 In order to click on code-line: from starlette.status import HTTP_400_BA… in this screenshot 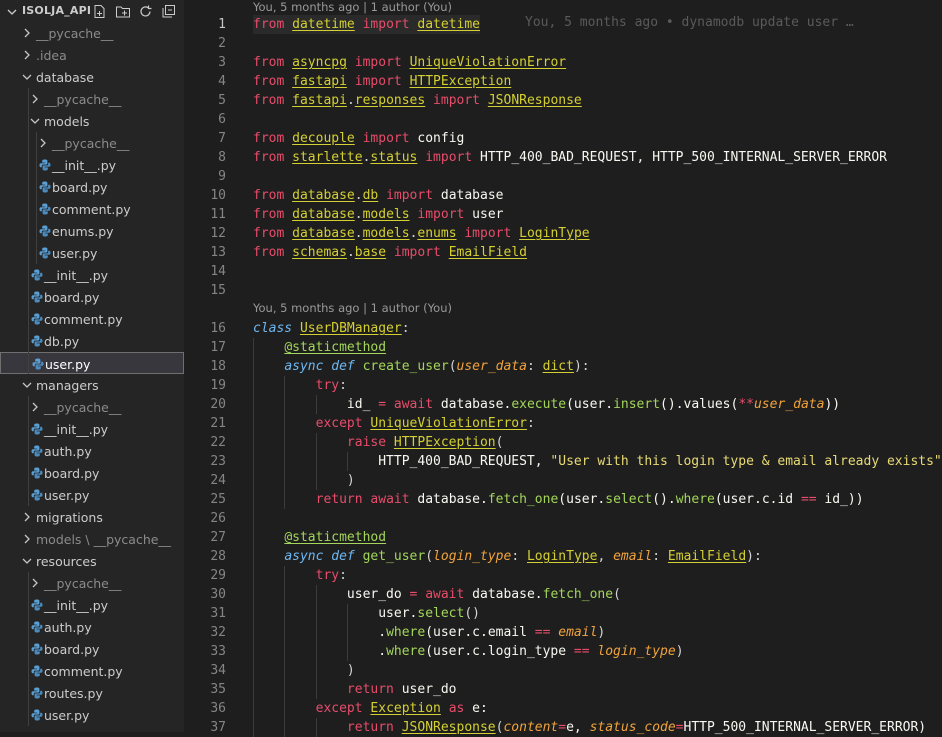, I will do `click(570, 157)`.